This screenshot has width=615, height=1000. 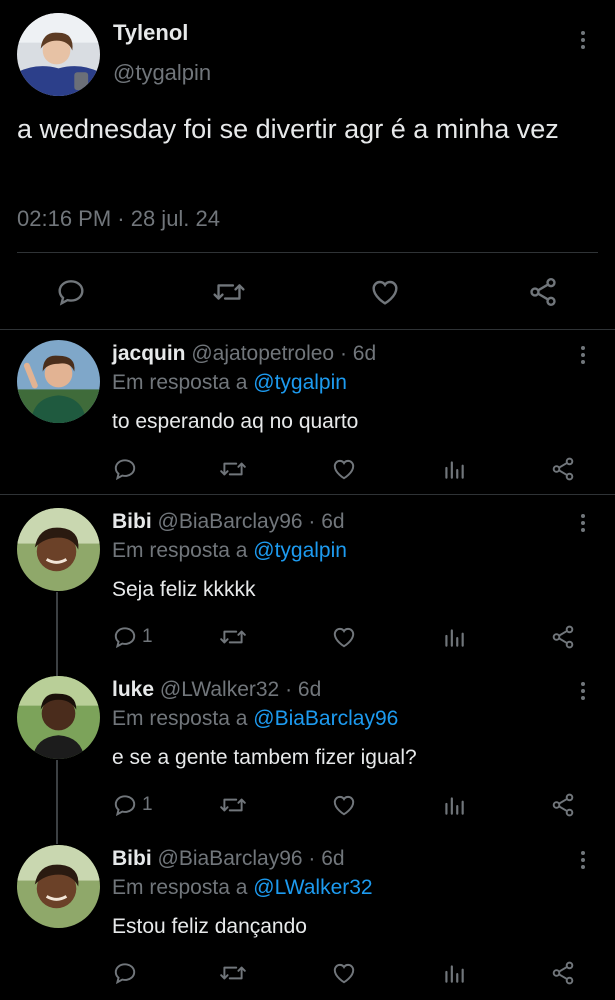 I want to click on reply-header: jacquin @ajatopetroleo · 6d, so click(x=244, y=354).